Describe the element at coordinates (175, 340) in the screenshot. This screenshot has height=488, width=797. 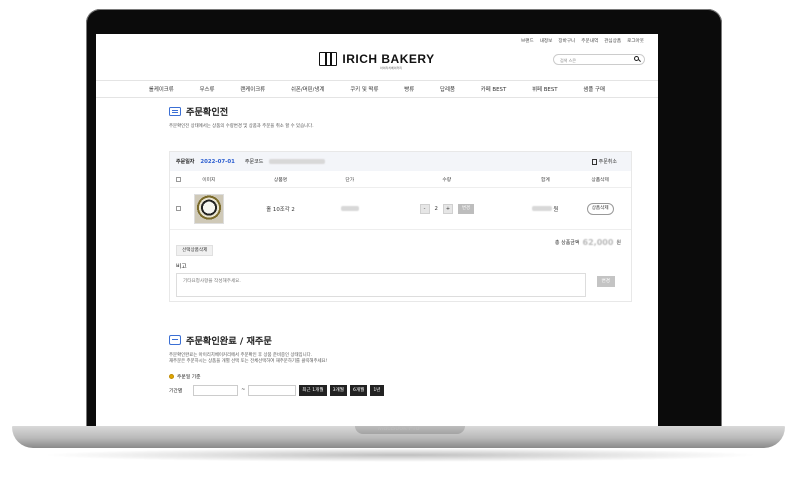
I see `message-icon` at that location.